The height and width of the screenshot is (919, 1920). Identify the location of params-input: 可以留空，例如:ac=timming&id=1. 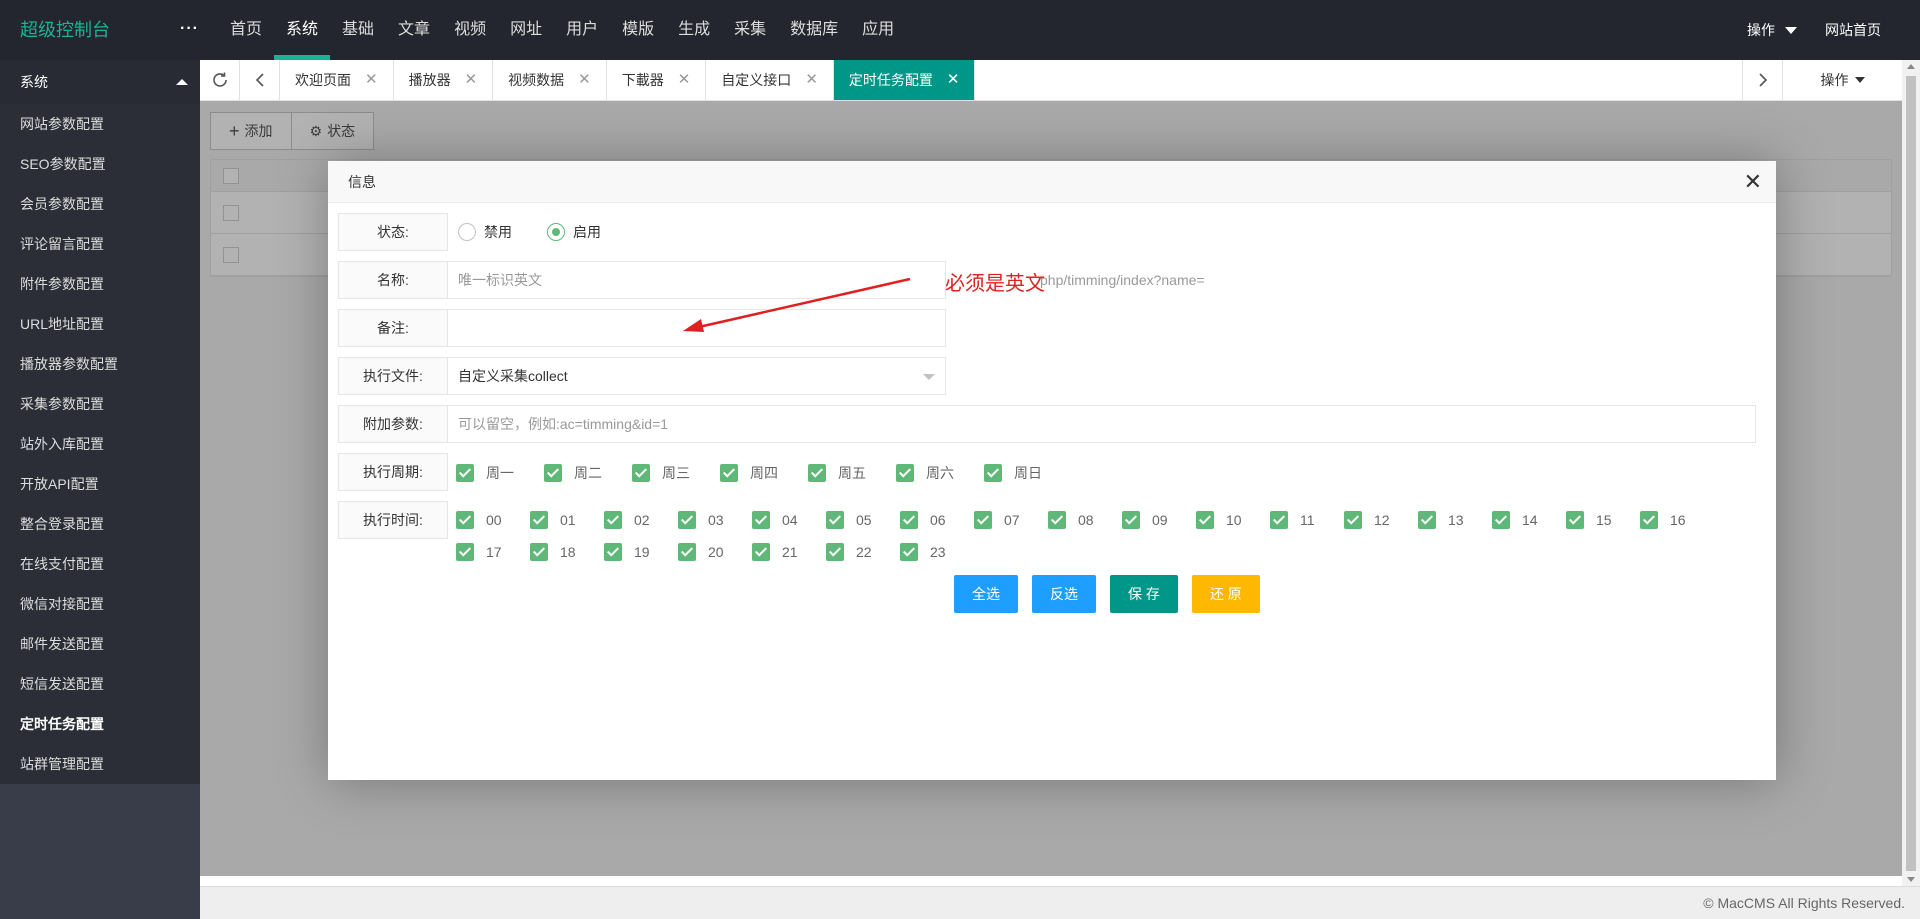
(1102, 424).